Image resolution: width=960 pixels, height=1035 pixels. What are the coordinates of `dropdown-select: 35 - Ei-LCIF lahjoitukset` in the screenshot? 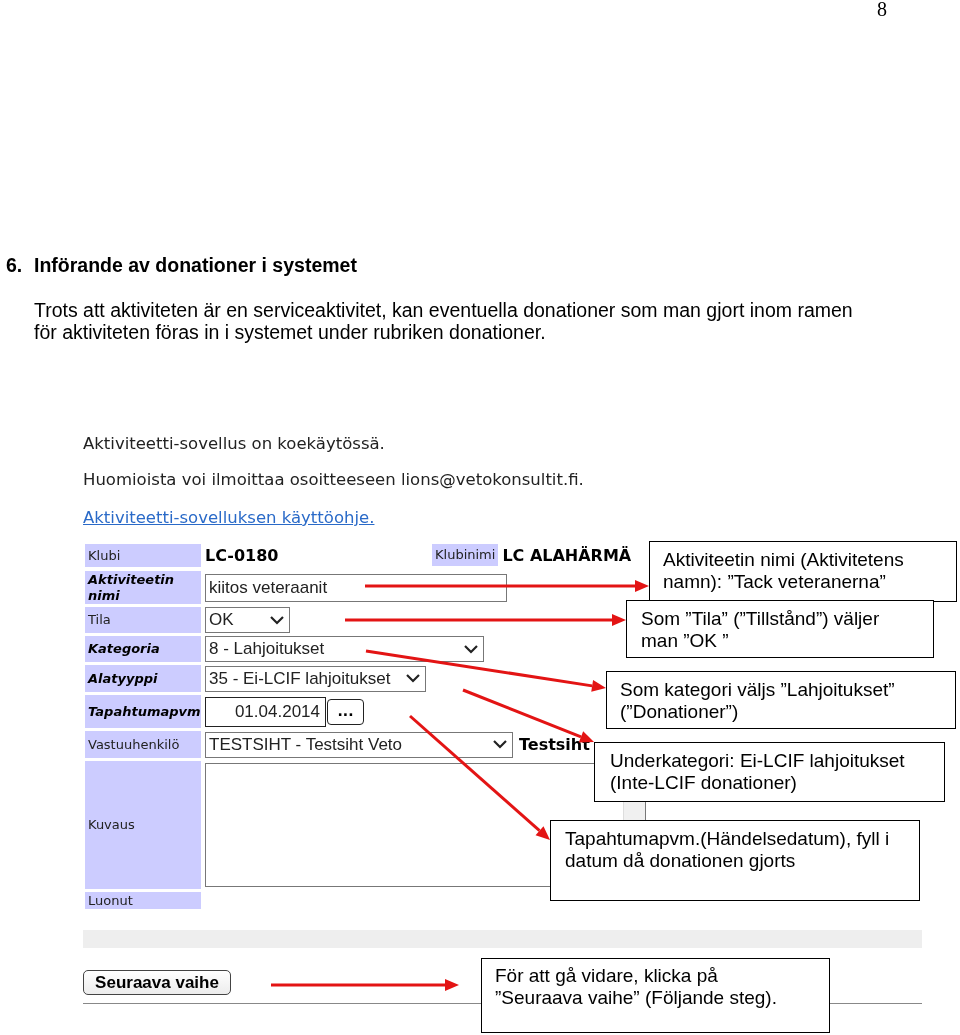 It's located at (315, 678).